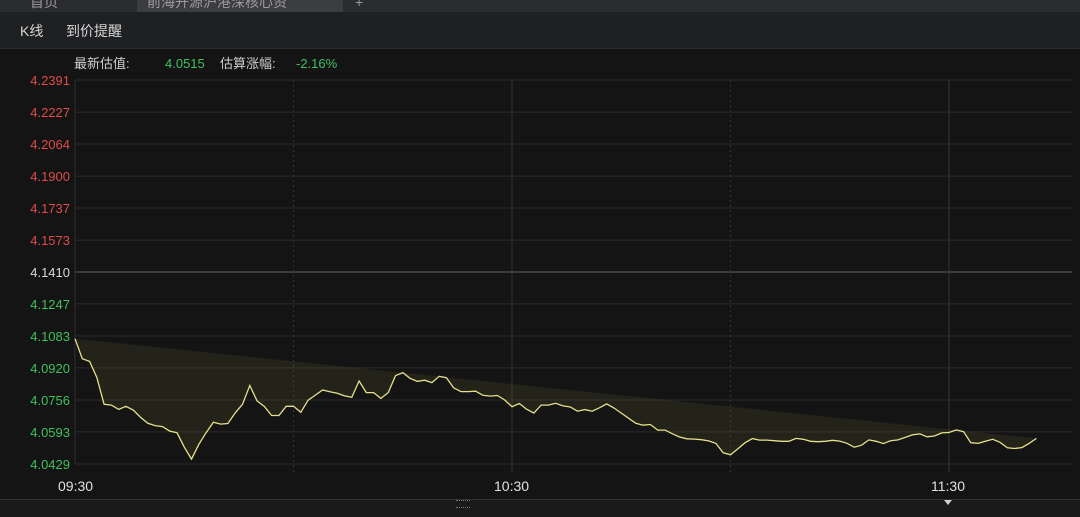 This screenshot has width=1080, height=517. Describe the element at coordinates (50, 464) in the screenshot. I see `y-tick-label: 4.0429` at that location.